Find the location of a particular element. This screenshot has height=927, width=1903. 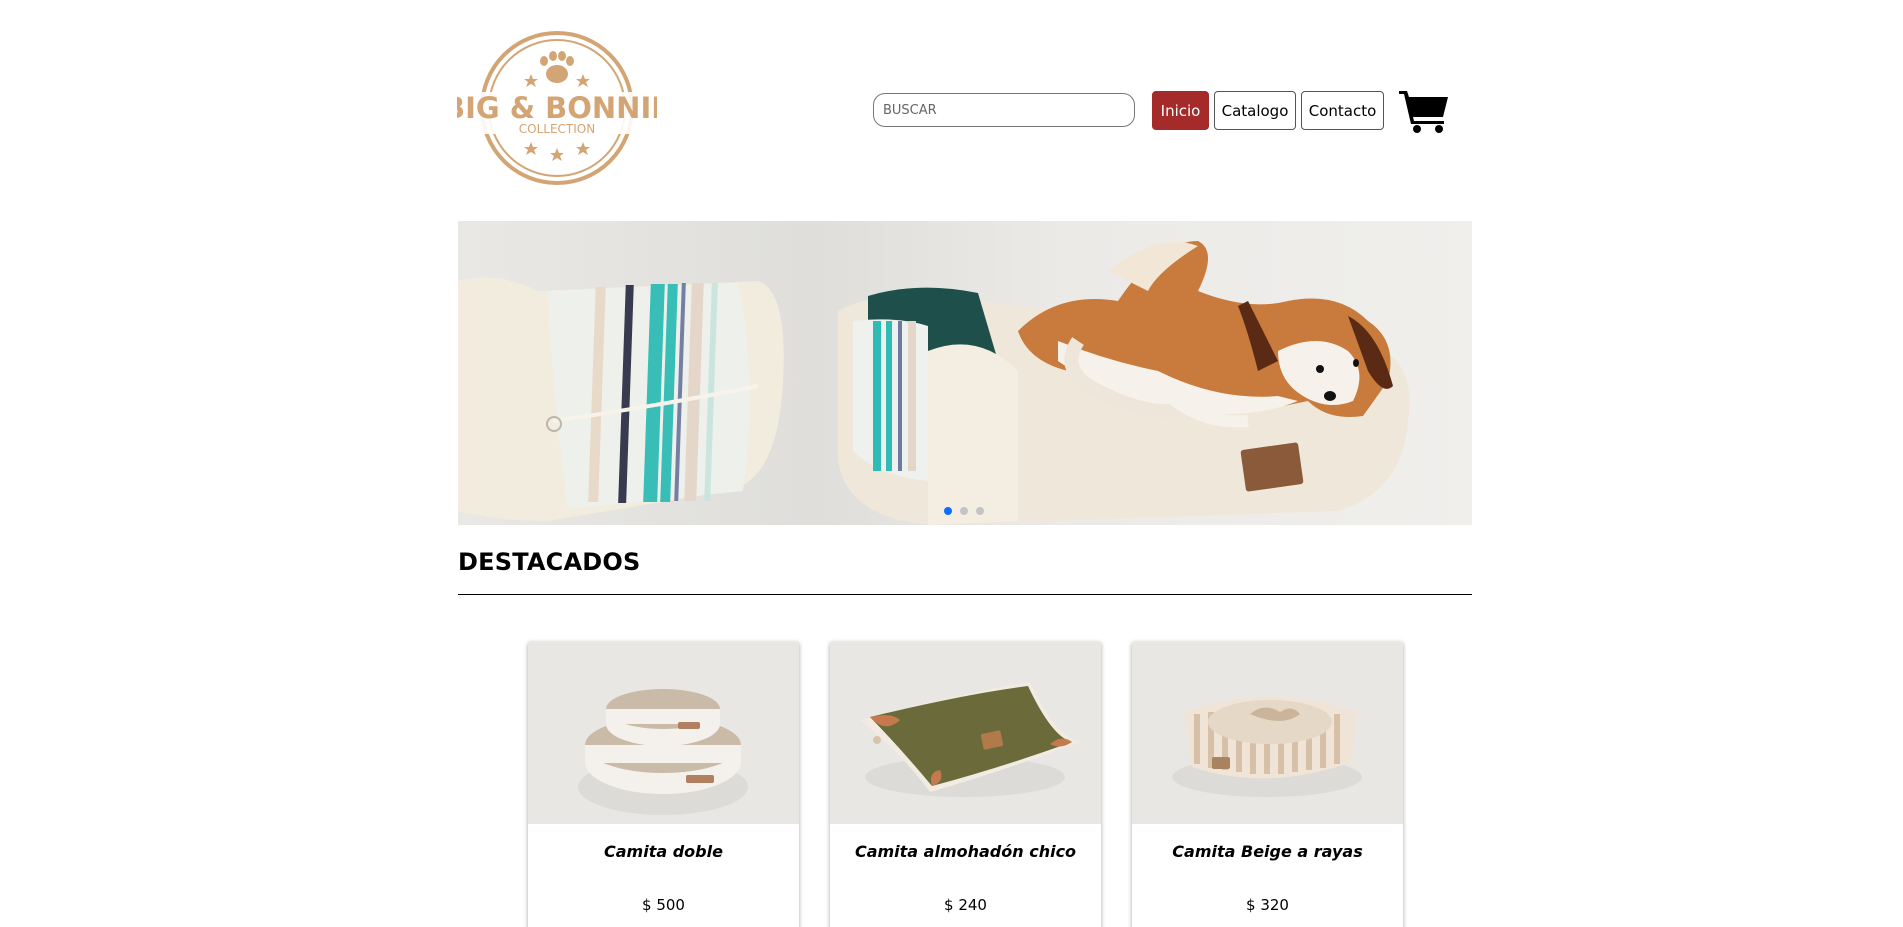

svg-text: BIG & BONNIE is located at coordinates (557, 108).